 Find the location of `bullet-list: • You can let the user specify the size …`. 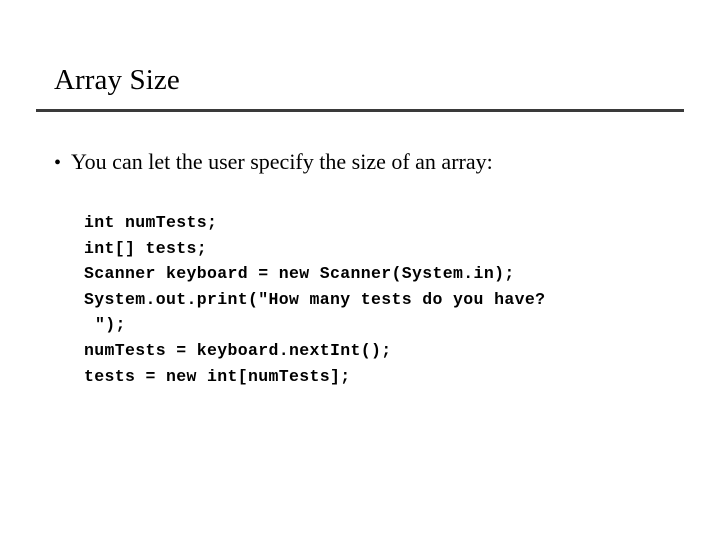

bullet-list: • You can let the user specify the size … is located at coordinates (364, 162).